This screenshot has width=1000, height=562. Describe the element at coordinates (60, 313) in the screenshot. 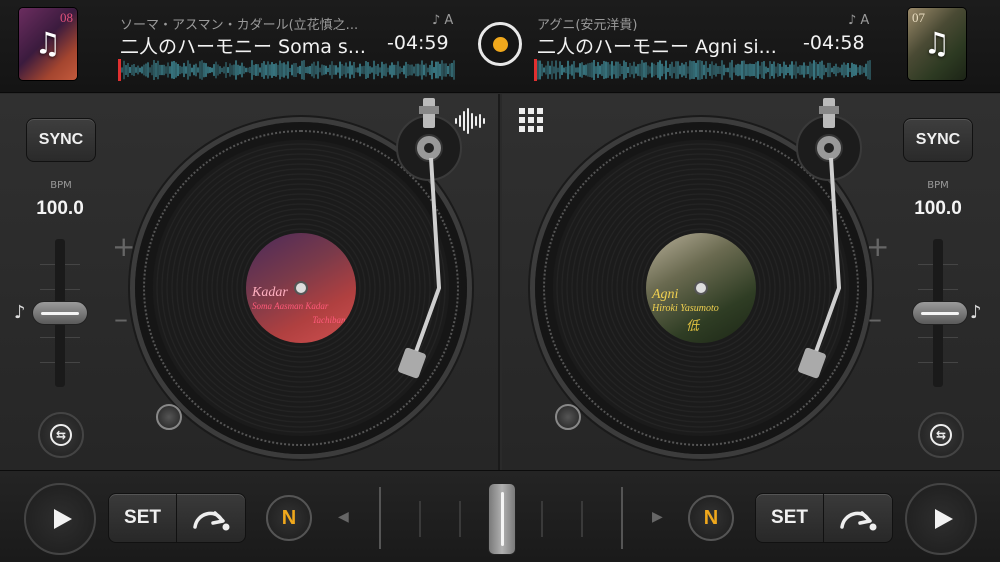

I see `deck-a-pitch-slider-handle` at that location.